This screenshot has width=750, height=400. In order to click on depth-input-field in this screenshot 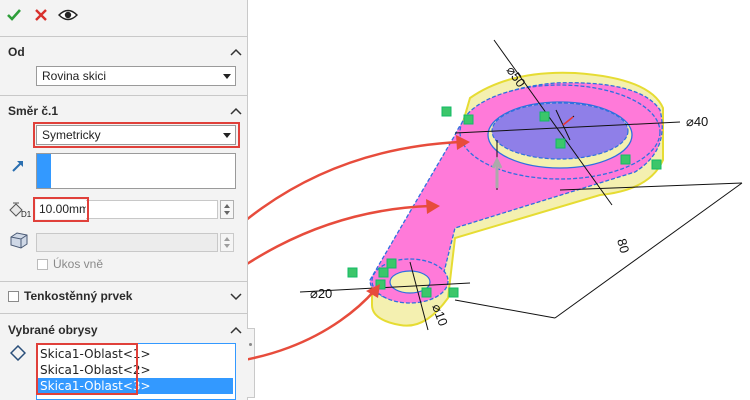, I will do `click(152, 209)`.